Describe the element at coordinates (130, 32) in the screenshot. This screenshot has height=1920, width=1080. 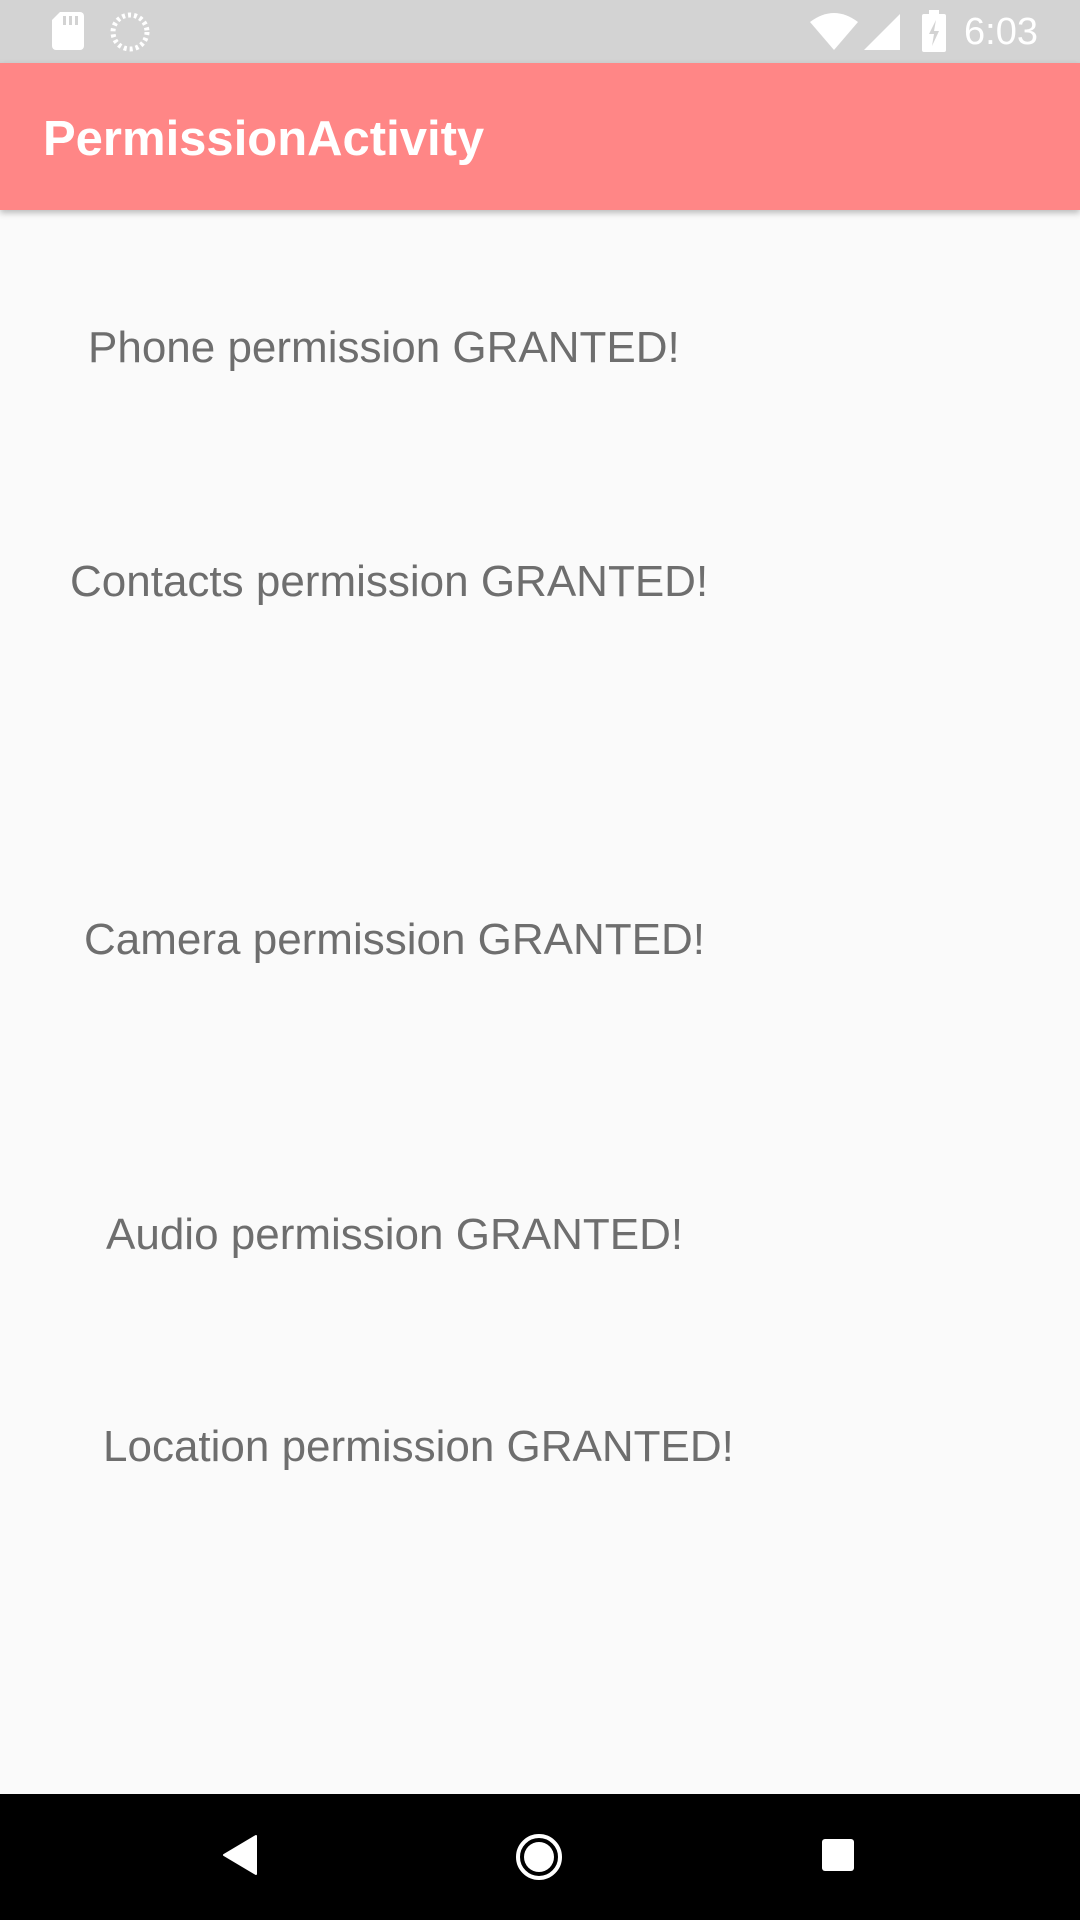
I see `sync-icon` at that location.